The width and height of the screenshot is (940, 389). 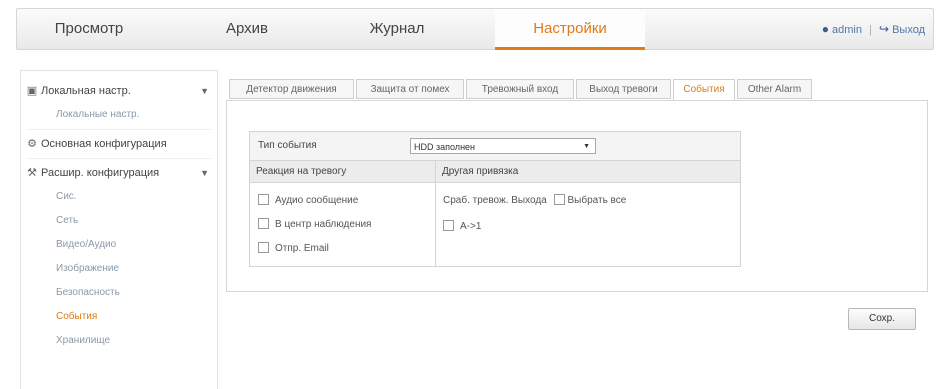 What do you see at coordinates (342, 172) in the screenshot?
I see `reaction-header: Реакция на тревогу` at bounding box center [342, 172].